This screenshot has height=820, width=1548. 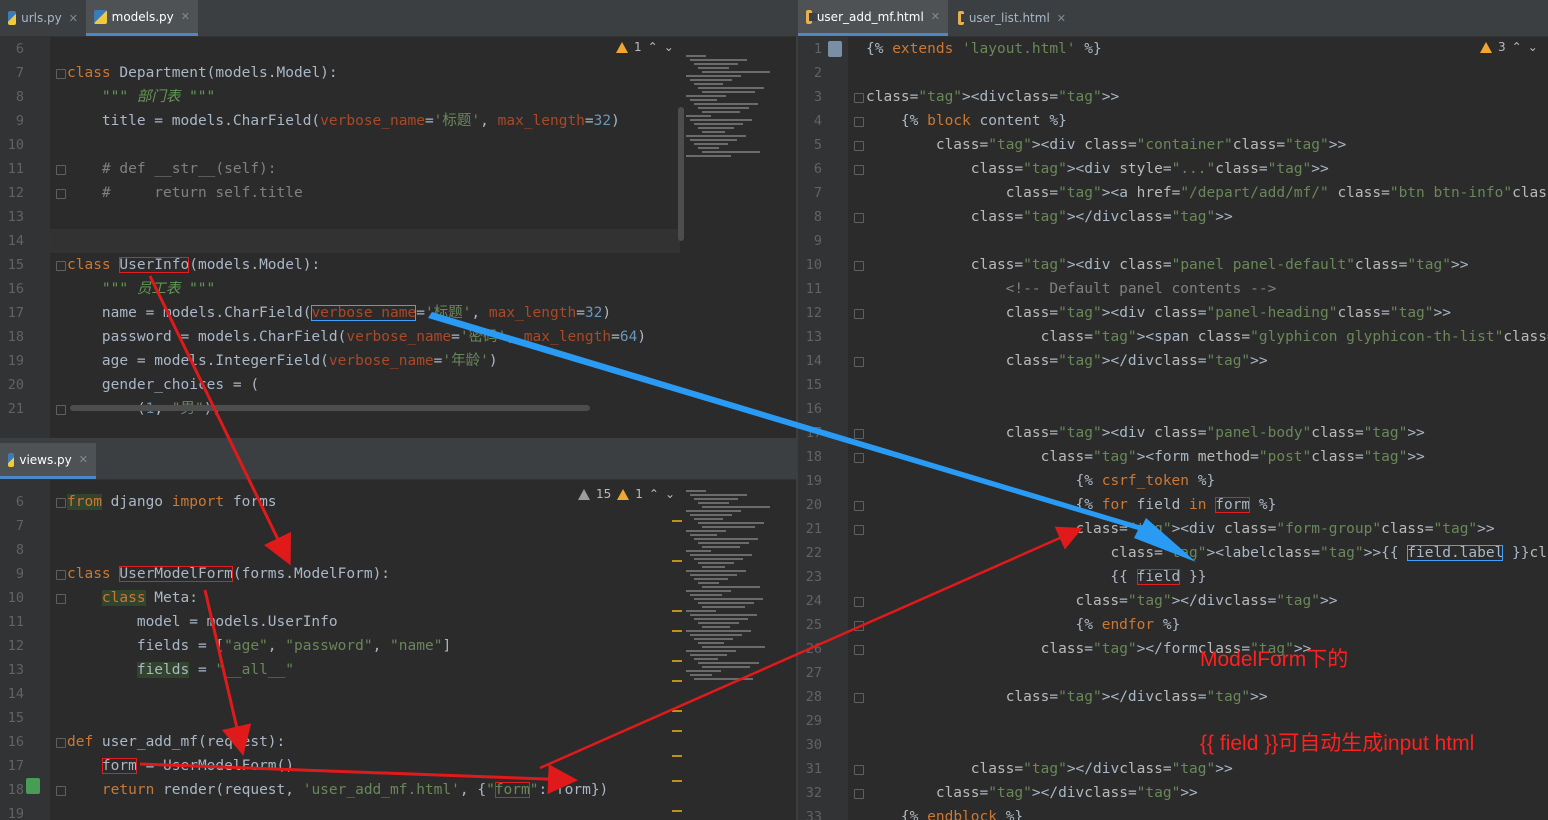 What do you see at coordinates (811, 673) in the screenshot?
I see `line-number: 27` at bounding box center [811, 673].